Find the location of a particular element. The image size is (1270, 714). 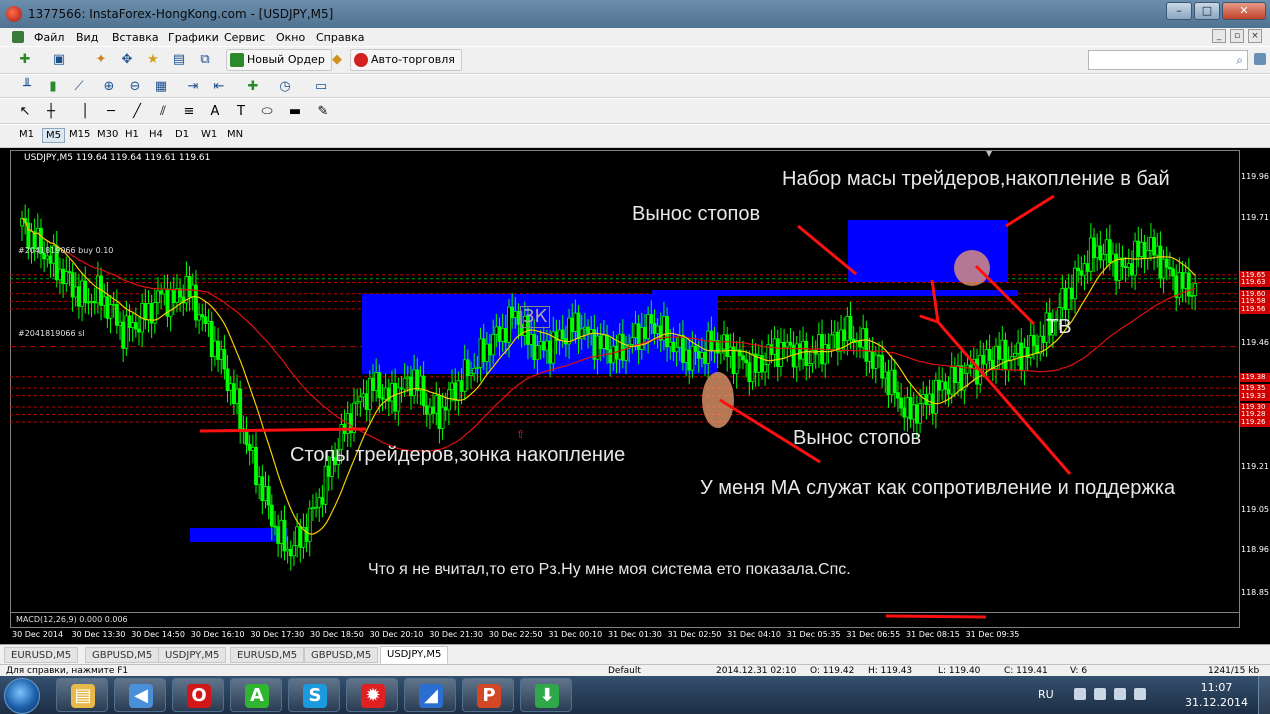

chart-shift-icon: ⇤ is located at coordinates (219, 87).